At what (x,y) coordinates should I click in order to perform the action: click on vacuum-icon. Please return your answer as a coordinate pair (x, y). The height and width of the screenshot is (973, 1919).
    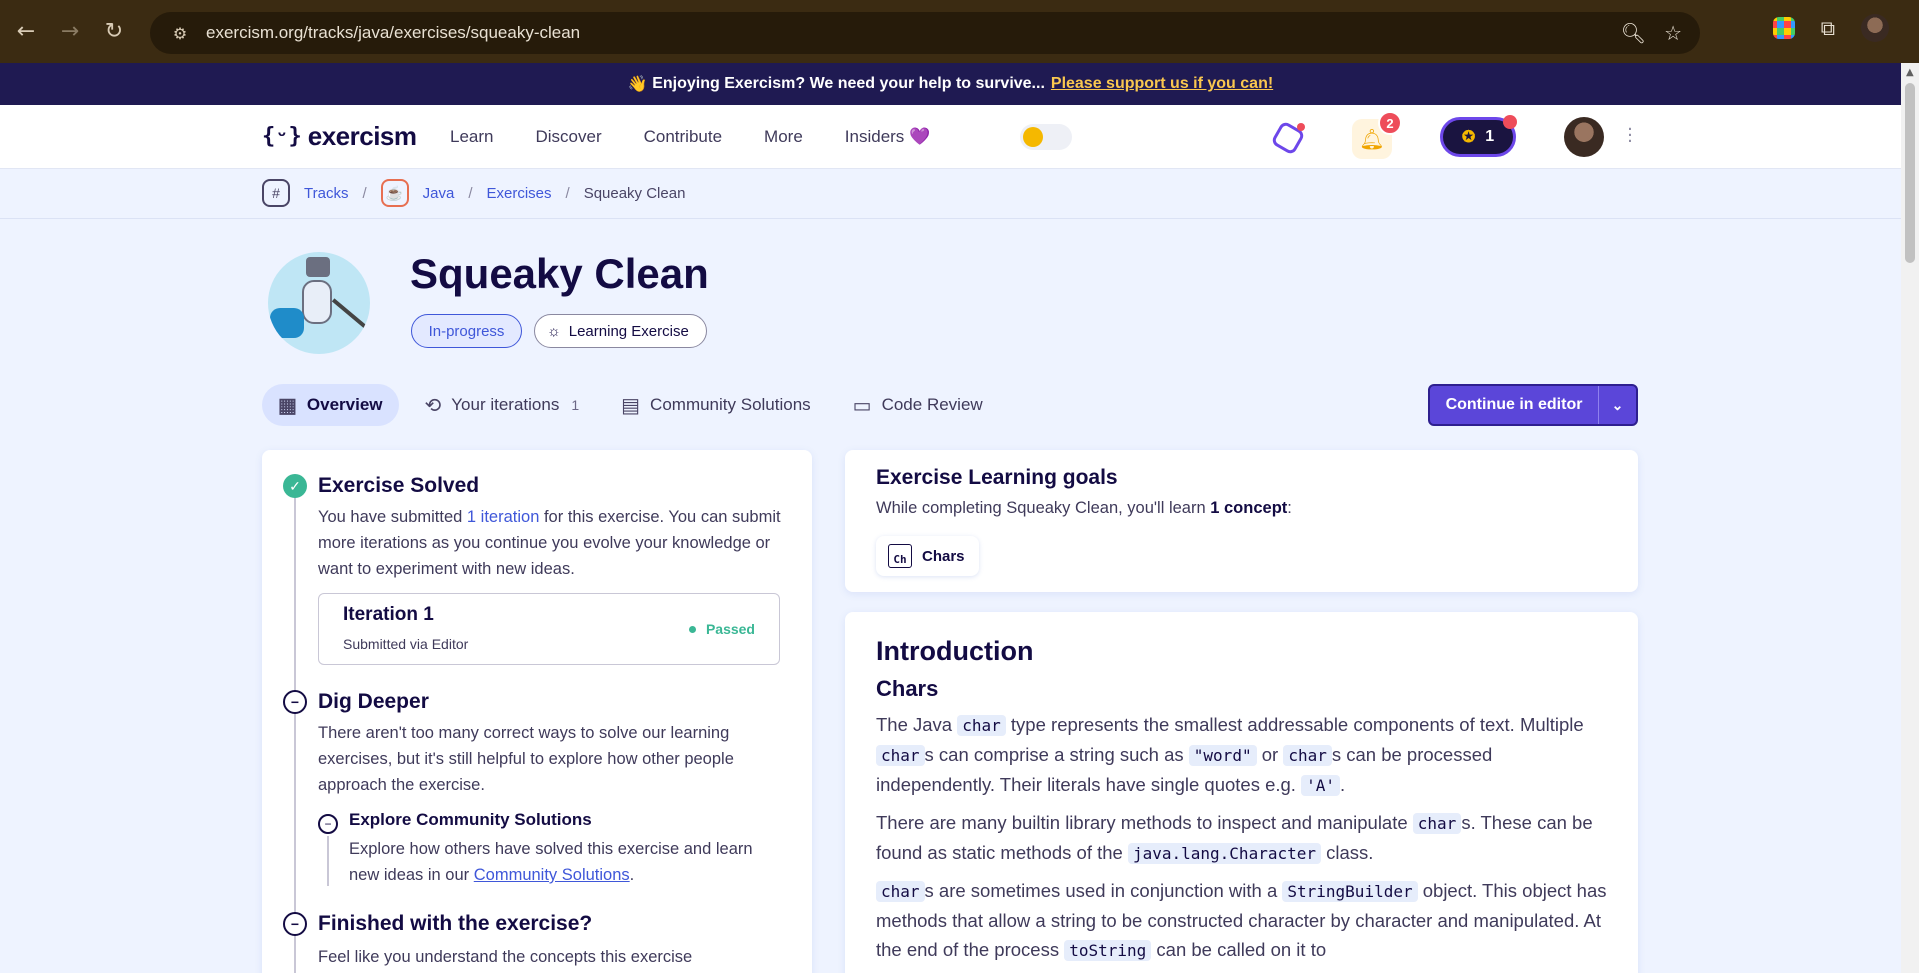
    Looking at the image, I should click on (287, 323).